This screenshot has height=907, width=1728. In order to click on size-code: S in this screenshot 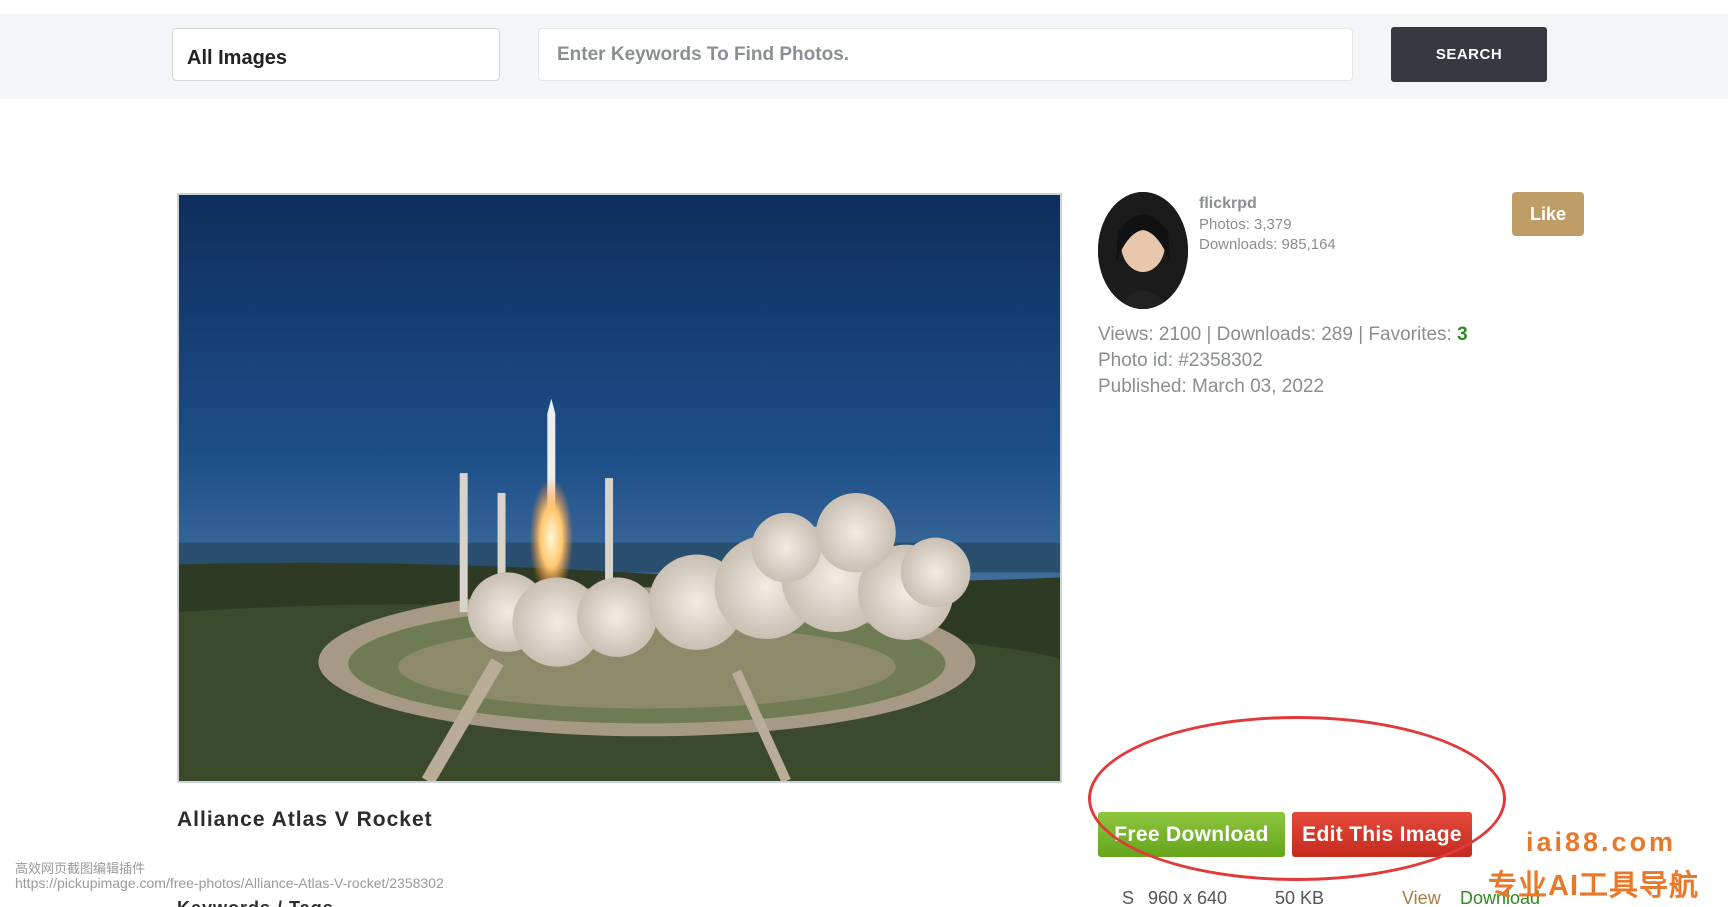, I will do `click(1128, 897)`.